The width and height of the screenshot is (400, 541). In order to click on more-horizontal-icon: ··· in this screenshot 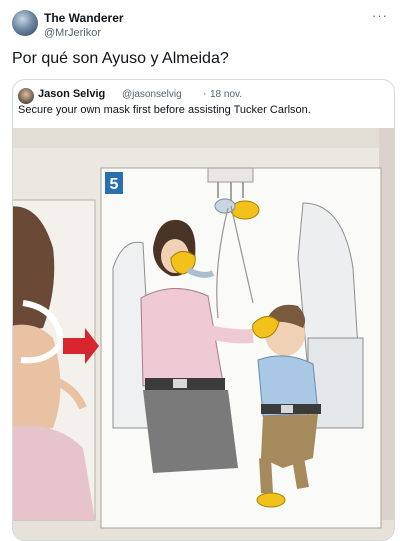, I will do `click(380, 15)`.